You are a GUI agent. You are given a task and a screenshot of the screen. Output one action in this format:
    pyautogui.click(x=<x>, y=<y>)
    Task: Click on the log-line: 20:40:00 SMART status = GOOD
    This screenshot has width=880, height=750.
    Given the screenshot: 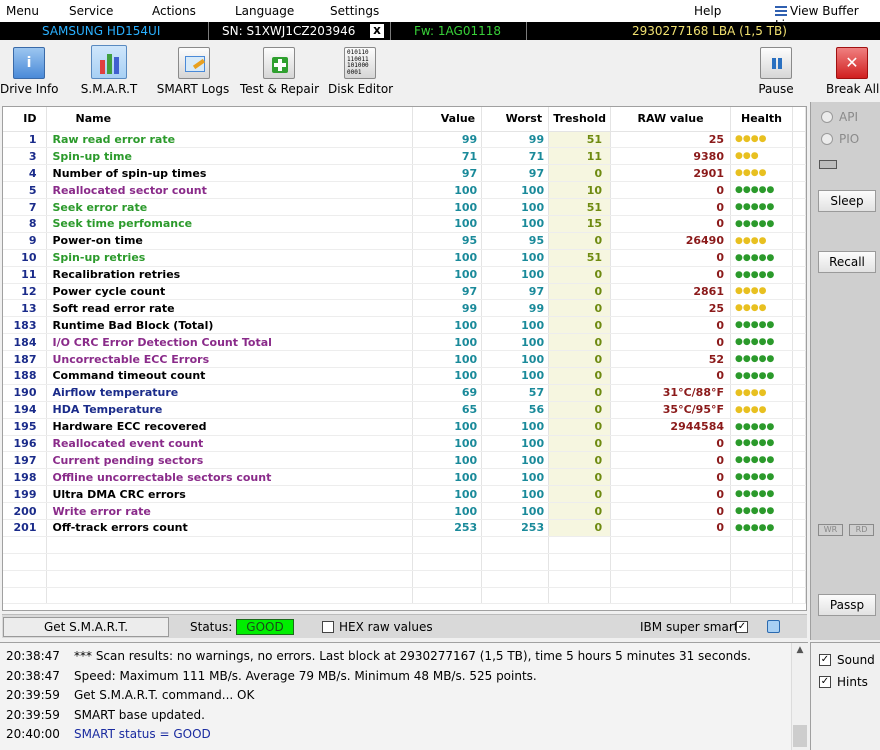 What is the action you would take?
    pyautogui.click(x=108, y=736)
    